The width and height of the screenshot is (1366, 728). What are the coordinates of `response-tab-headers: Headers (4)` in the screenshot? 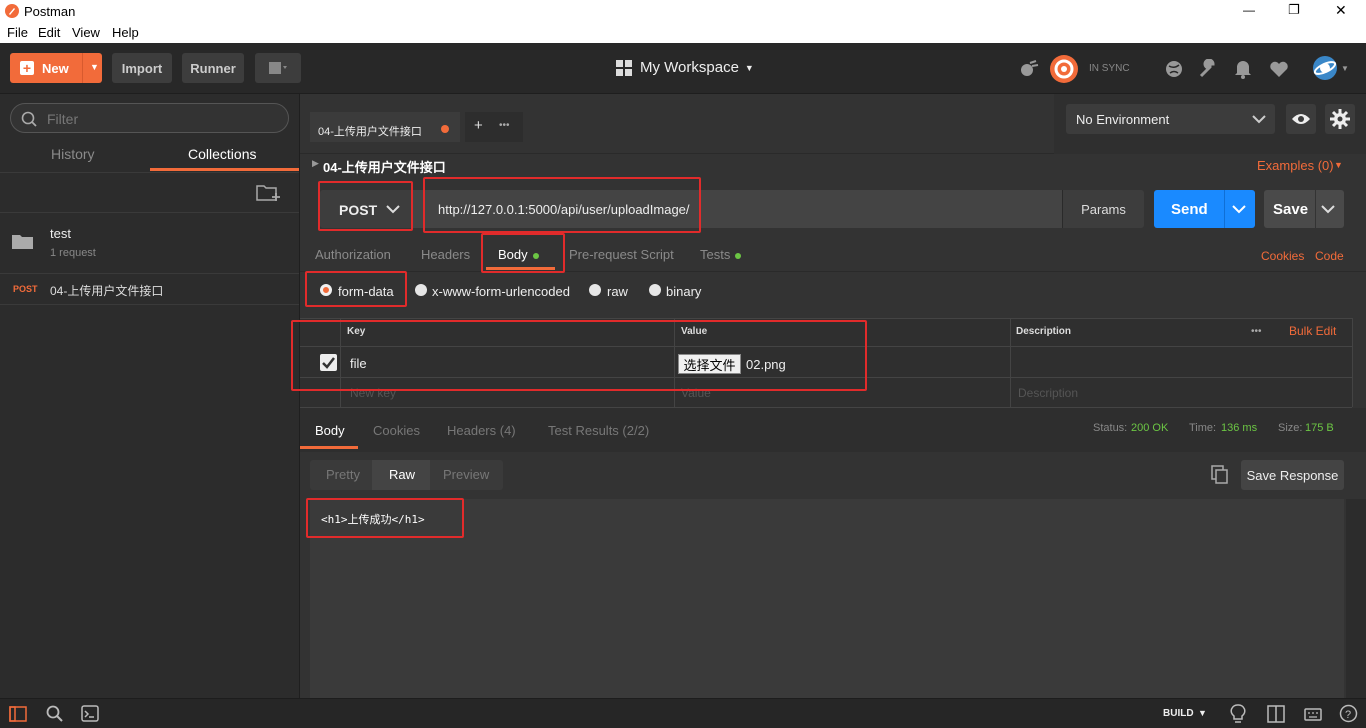 It's located at (481, 430).